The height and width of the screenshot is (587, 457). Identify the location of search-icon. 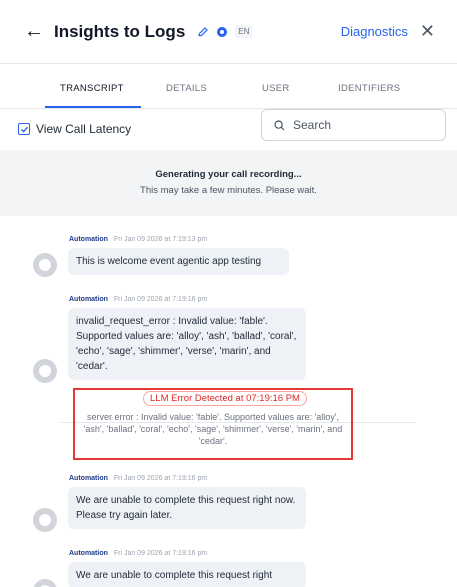
(279, 124).